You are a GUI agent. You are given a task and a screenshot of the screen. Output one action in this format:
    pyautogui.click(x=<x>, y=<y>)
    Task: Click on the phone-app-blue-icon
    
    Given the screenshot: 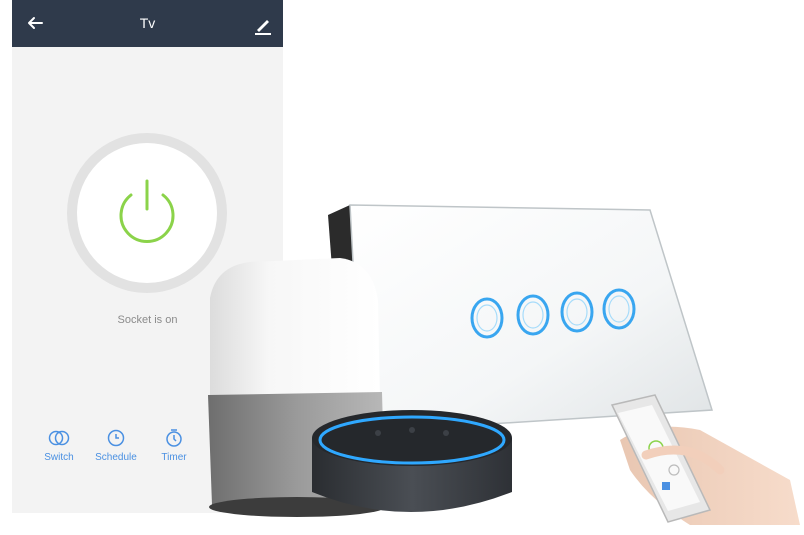 What is the action you would take?
    pyautogui.click(x=666, y=486)
    